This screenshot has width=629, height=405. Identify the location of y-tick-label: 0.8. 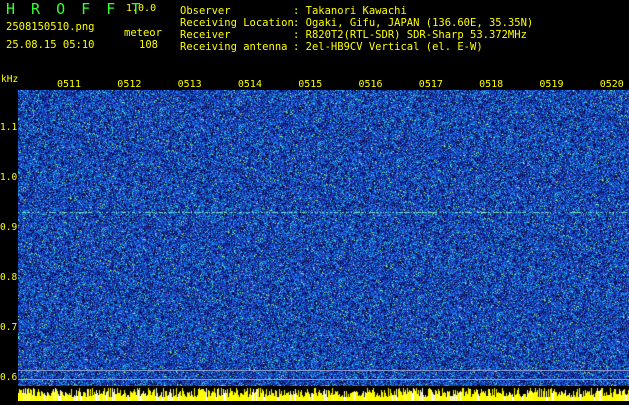
(9, 277).